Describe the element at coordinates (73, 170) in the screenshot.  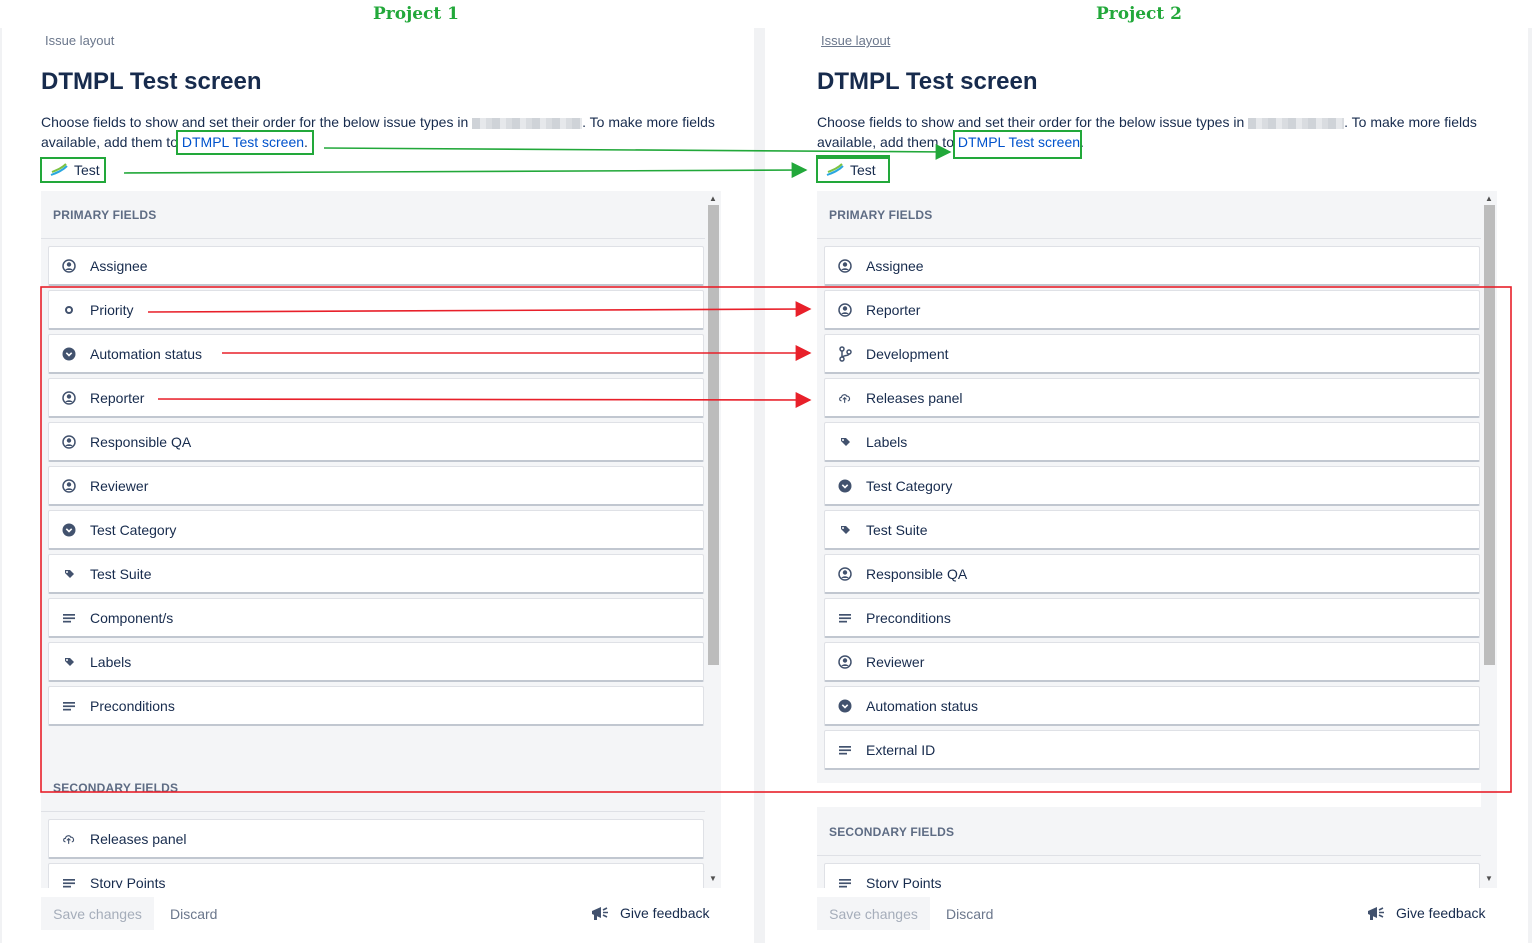
I see `issue-type-chip: Test` at that location.